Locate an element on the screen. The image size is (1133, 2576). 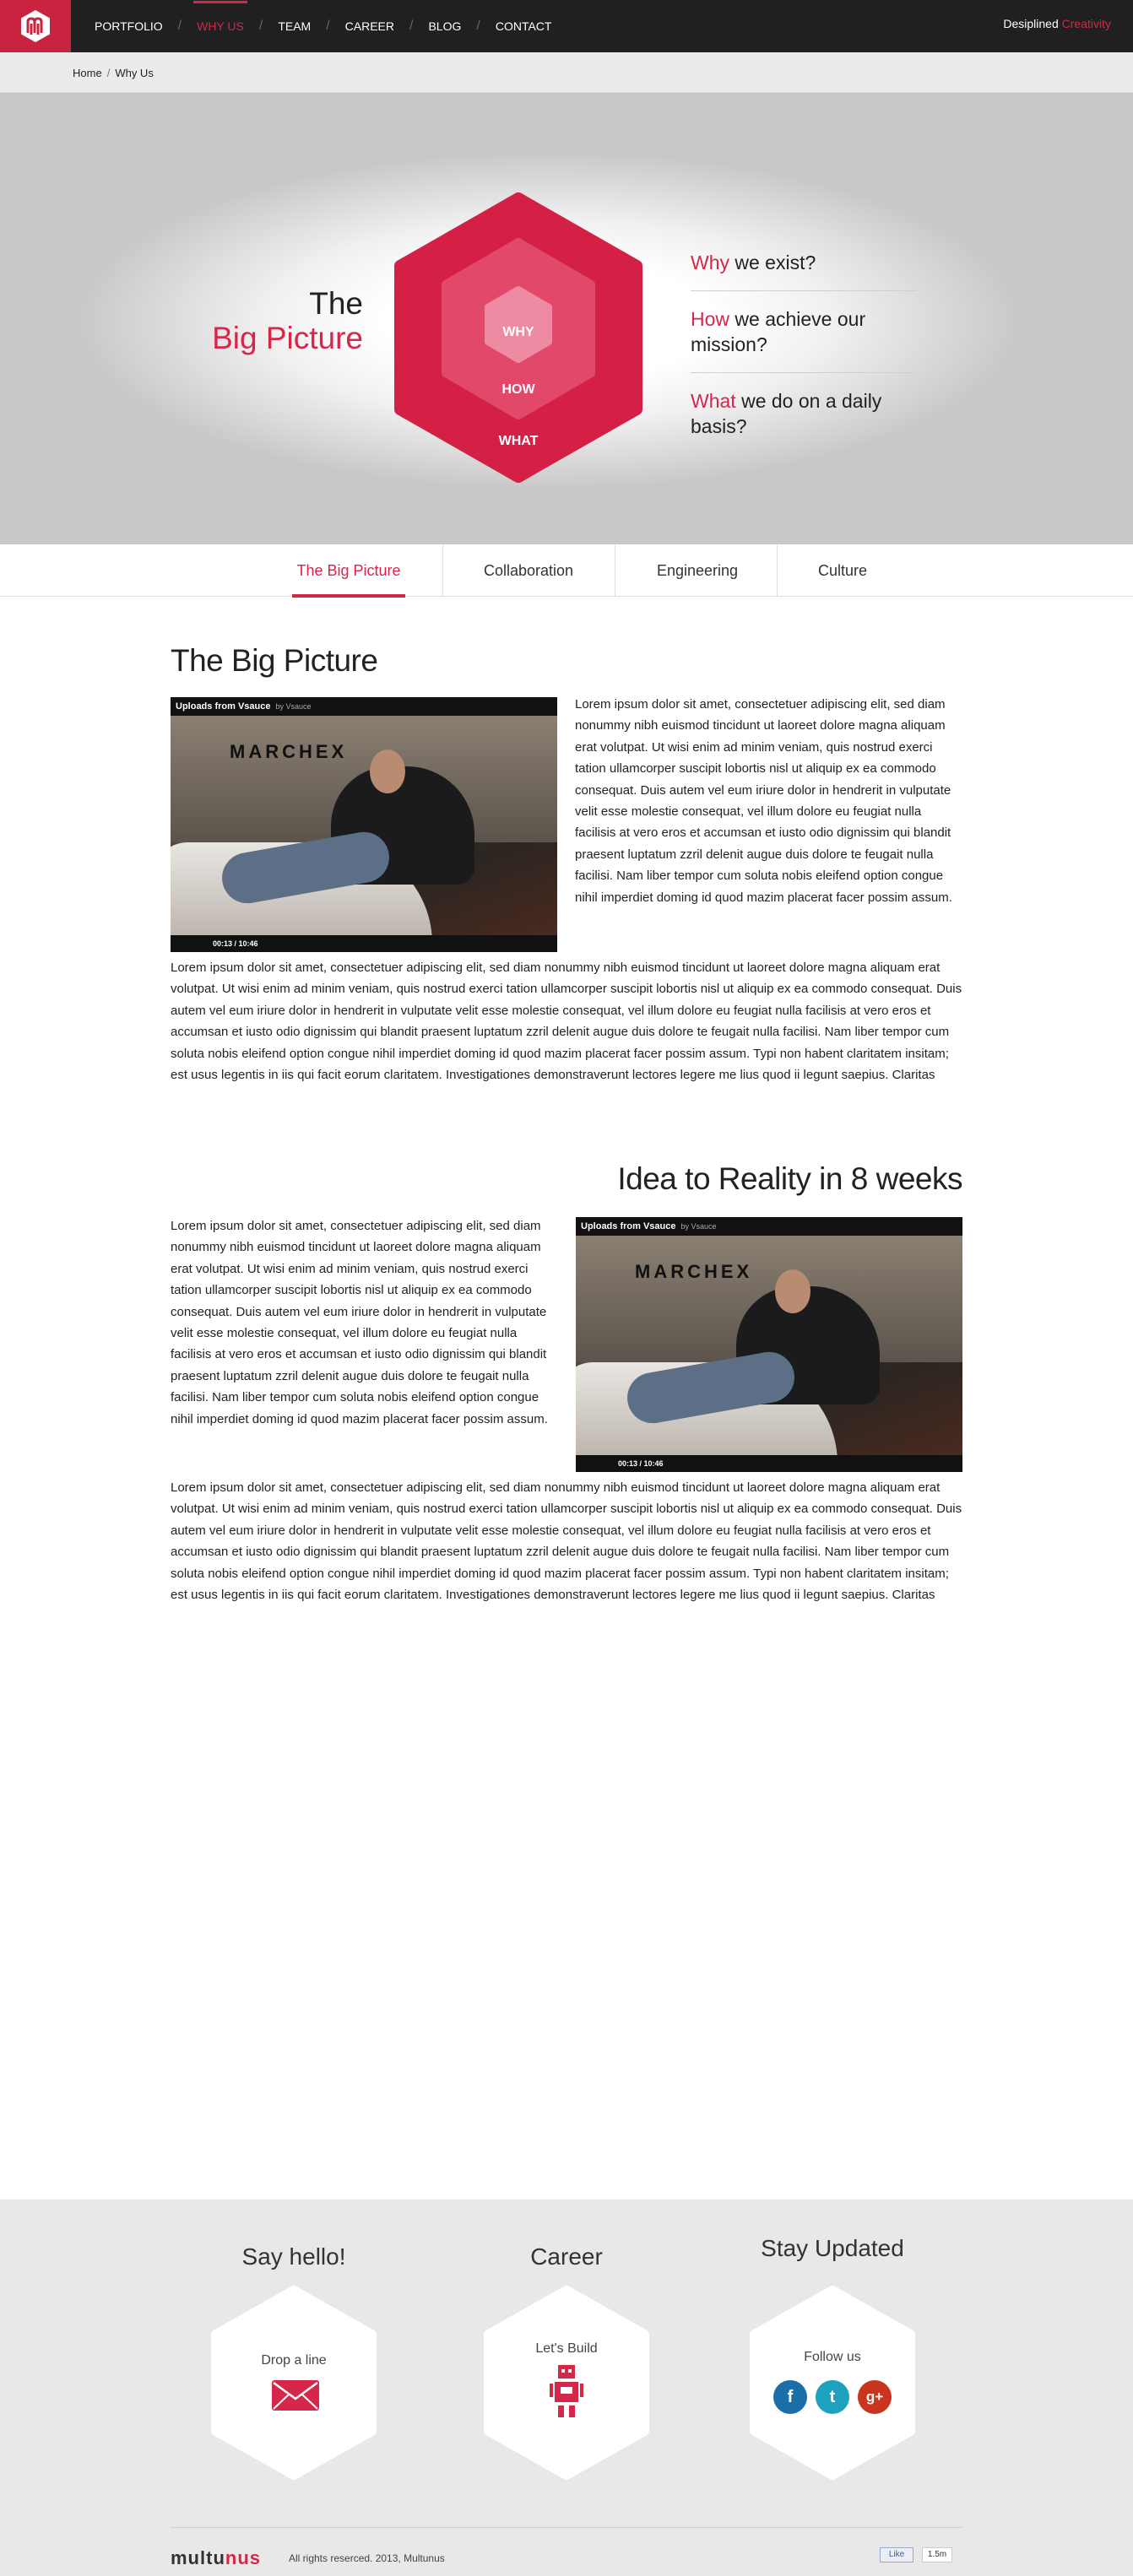
facebook-like-button: Like is located at coordinates (896, 2554).